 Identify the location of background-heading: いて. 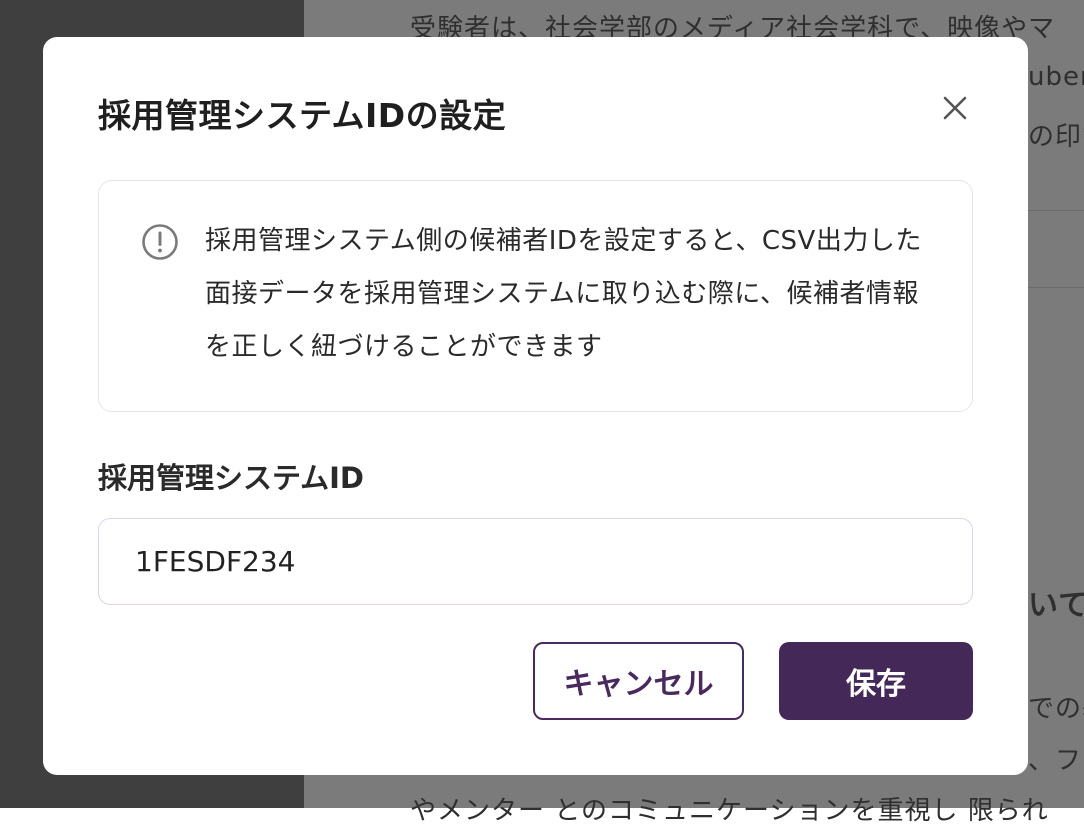
(1056, 605).